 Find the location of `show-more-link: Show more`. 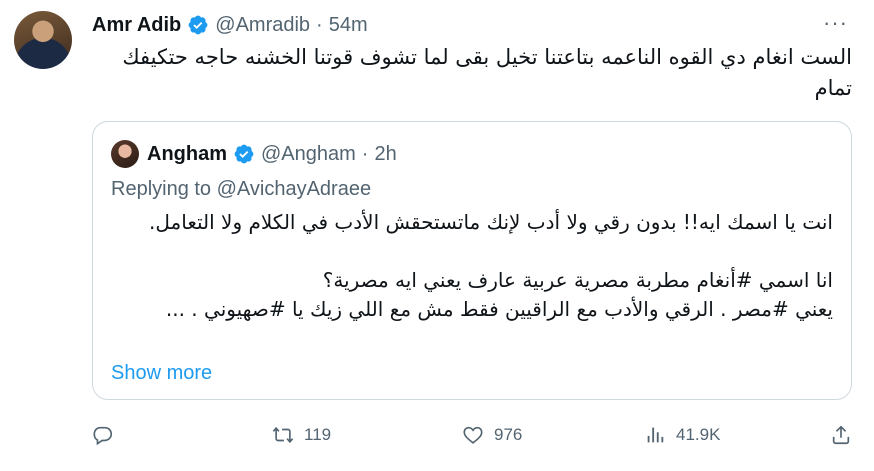

show-more-link: Show more is located at coordinates (161, 373).